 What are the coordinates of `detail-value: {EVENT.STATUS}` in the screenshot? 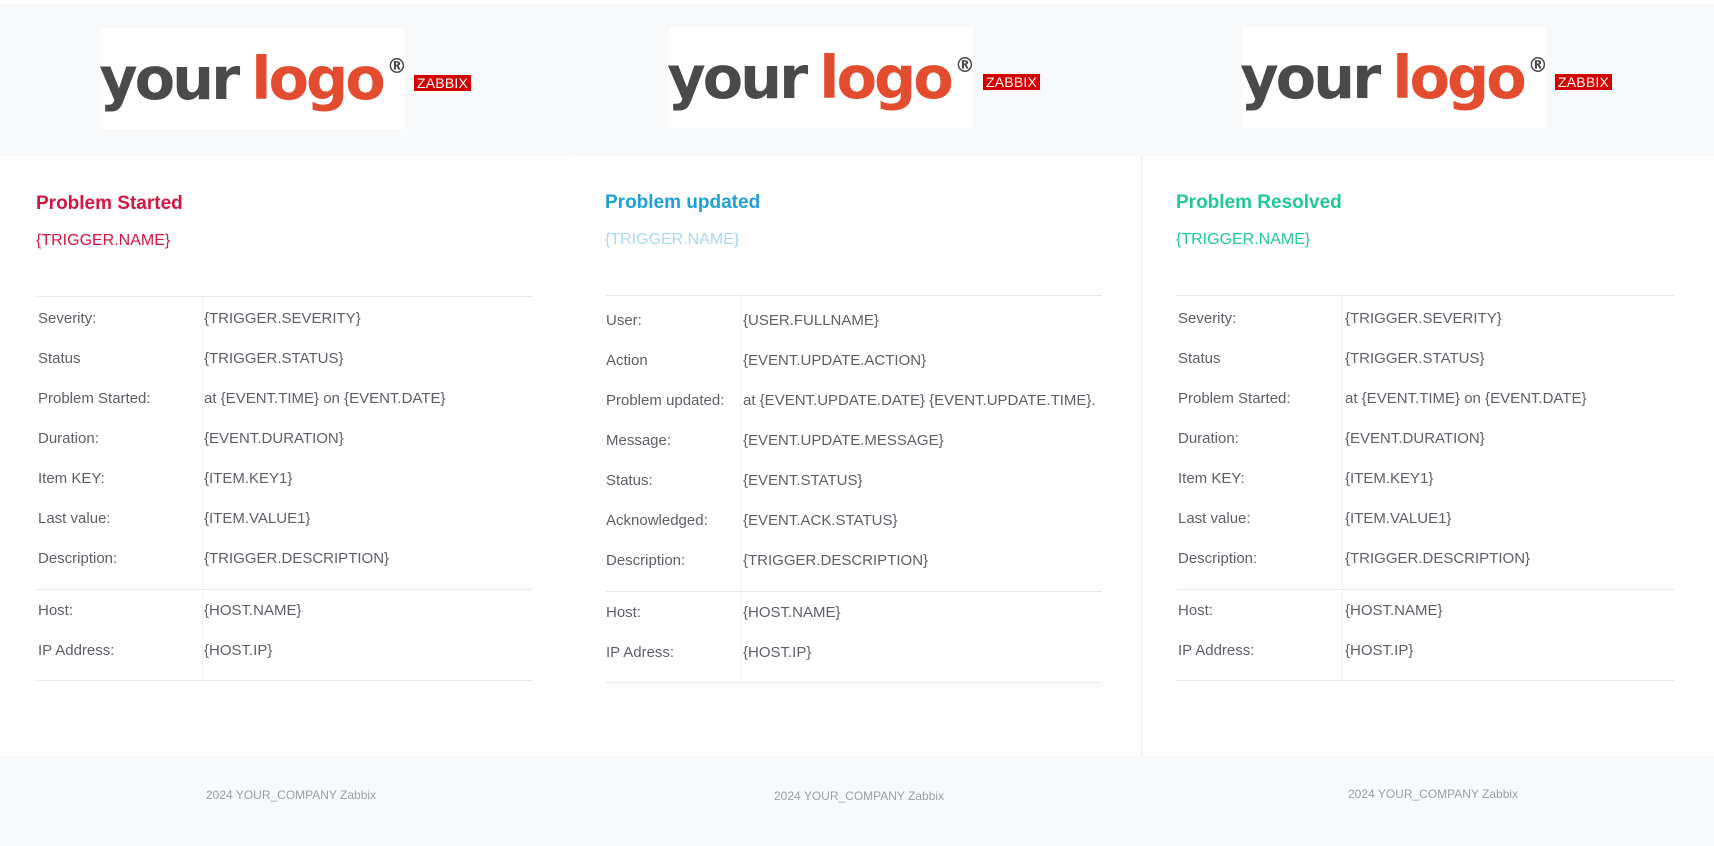 It's located at (803, 480).